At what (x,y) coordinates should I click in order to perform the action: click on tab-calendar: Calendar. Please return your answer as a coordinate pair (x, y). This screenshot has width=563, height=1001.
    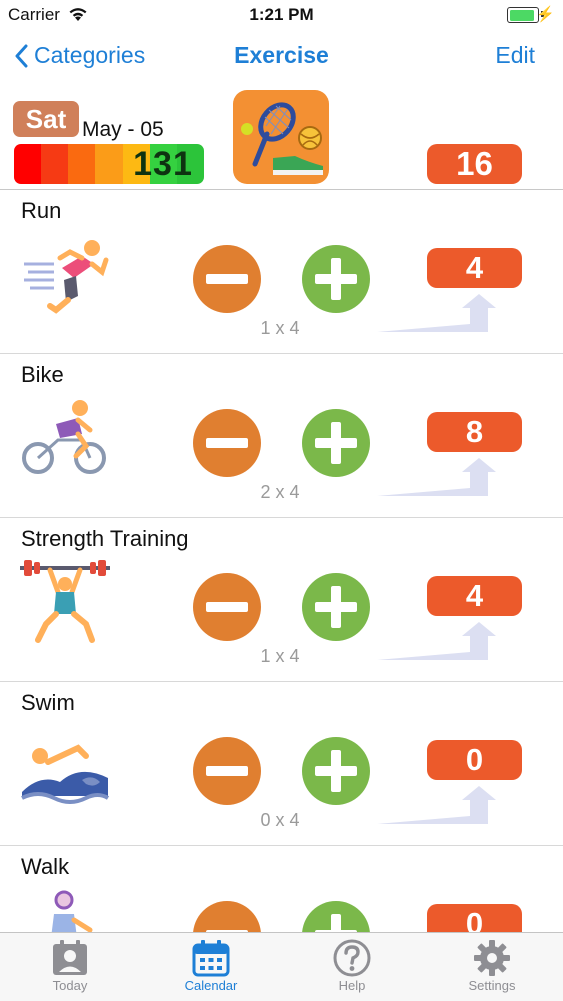
    Looking at the image, I should click on (211, 967).